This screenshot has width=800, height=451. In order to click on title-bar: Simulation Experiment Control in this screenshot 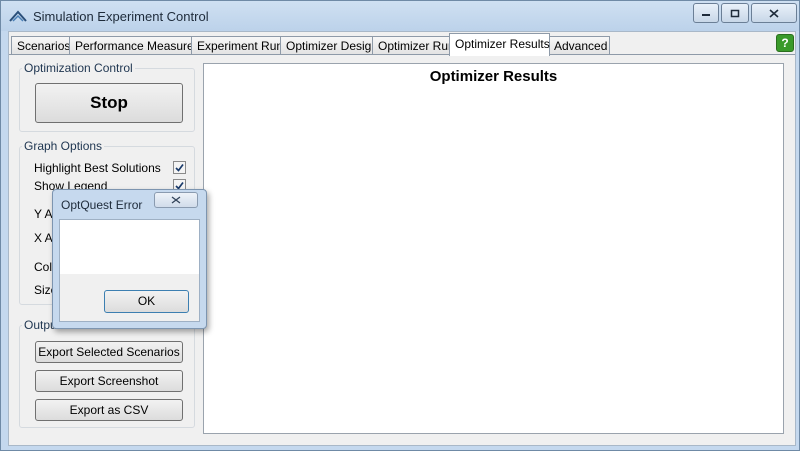, I will do `click(400, 16)`.